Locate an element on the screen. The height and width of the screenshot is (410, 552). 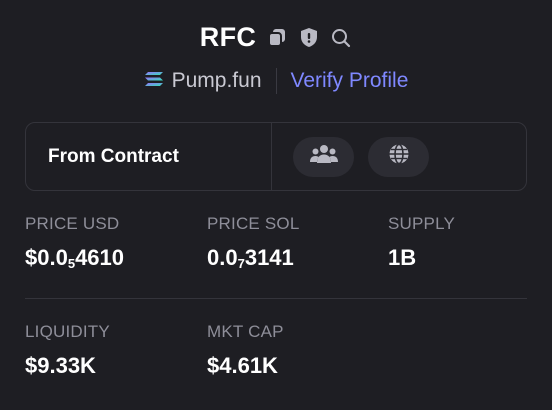
stat-liquidity: LIQUIDITY $9.33K is located at coordinates (67, 350).